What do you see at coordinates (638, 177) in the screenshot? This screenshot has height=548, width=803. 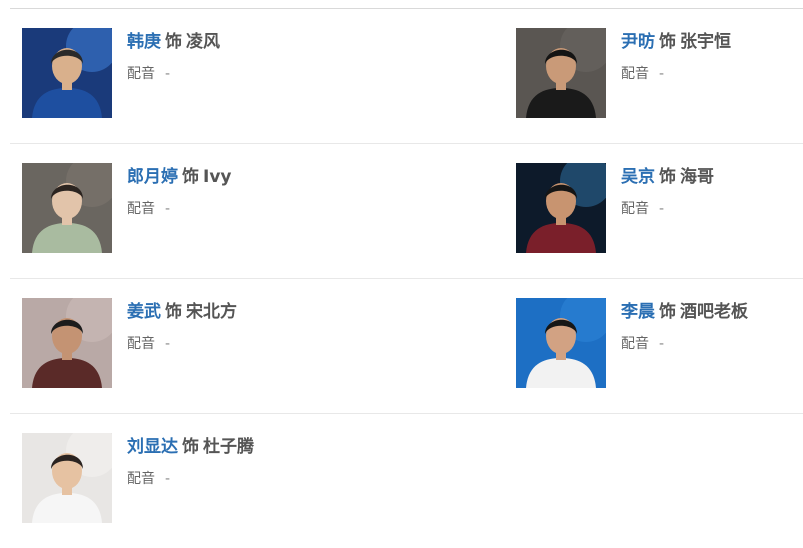 I see `actor-name-link: 吴京` at bounding box center [638, 177].